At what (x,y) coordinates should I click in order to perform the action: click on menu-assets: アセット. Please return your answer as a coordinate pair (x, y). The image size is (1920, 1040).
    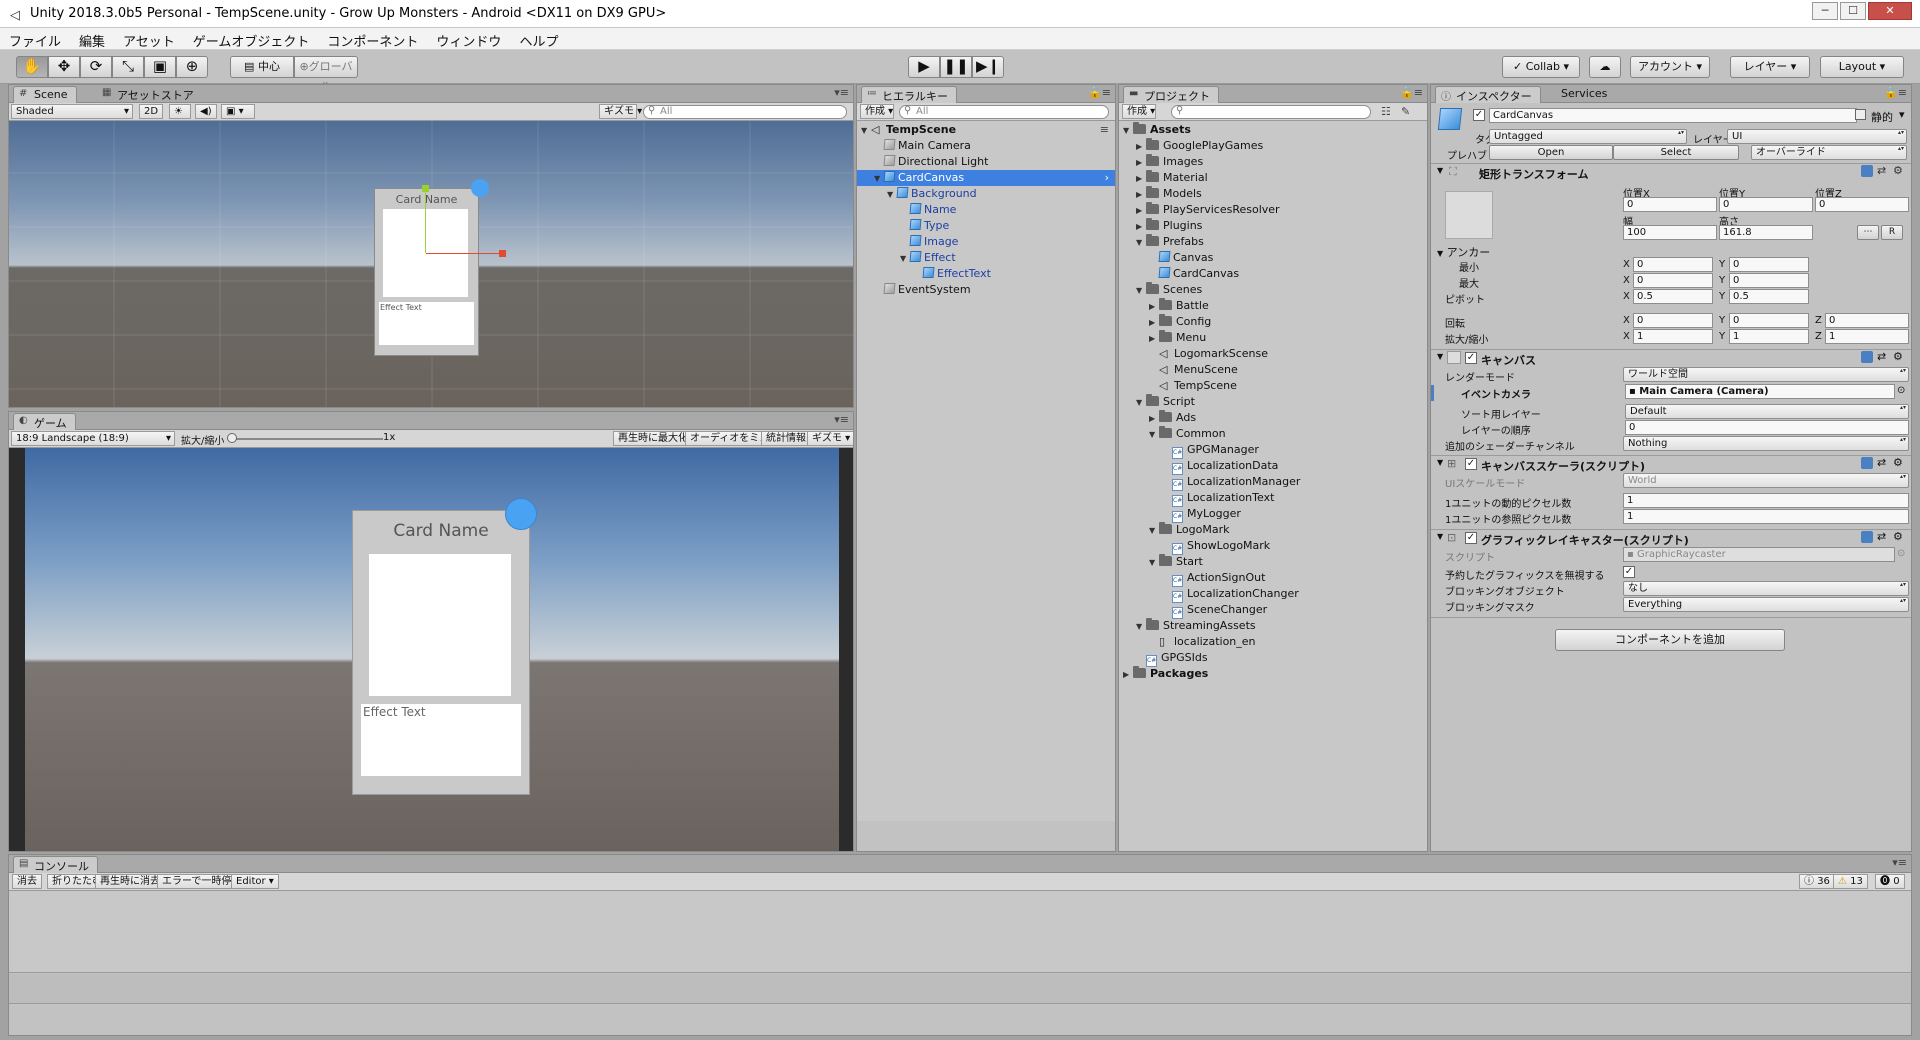
    Looking at the image, I should click on (149, 39).